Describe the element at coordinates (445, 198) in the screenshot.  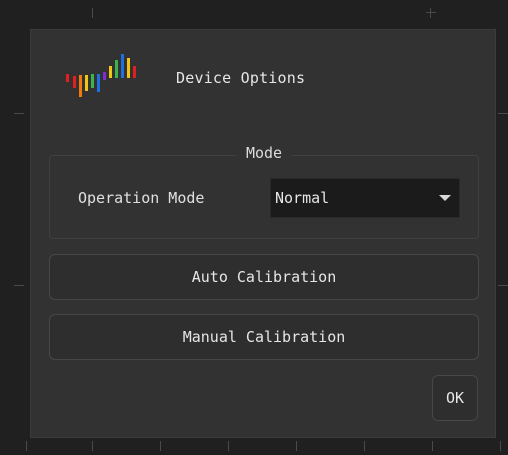
I see `chevron-down-icon` at that location.